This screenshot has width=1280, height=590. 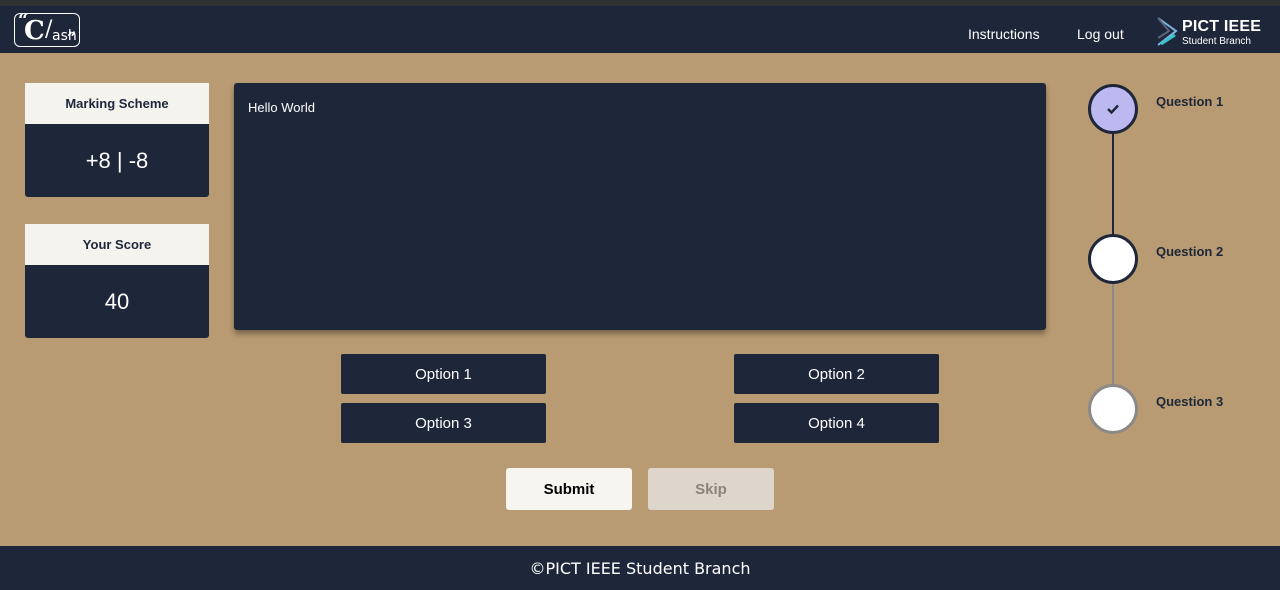 I want to click on question-text: Hello World, so click(x=281, y=107).